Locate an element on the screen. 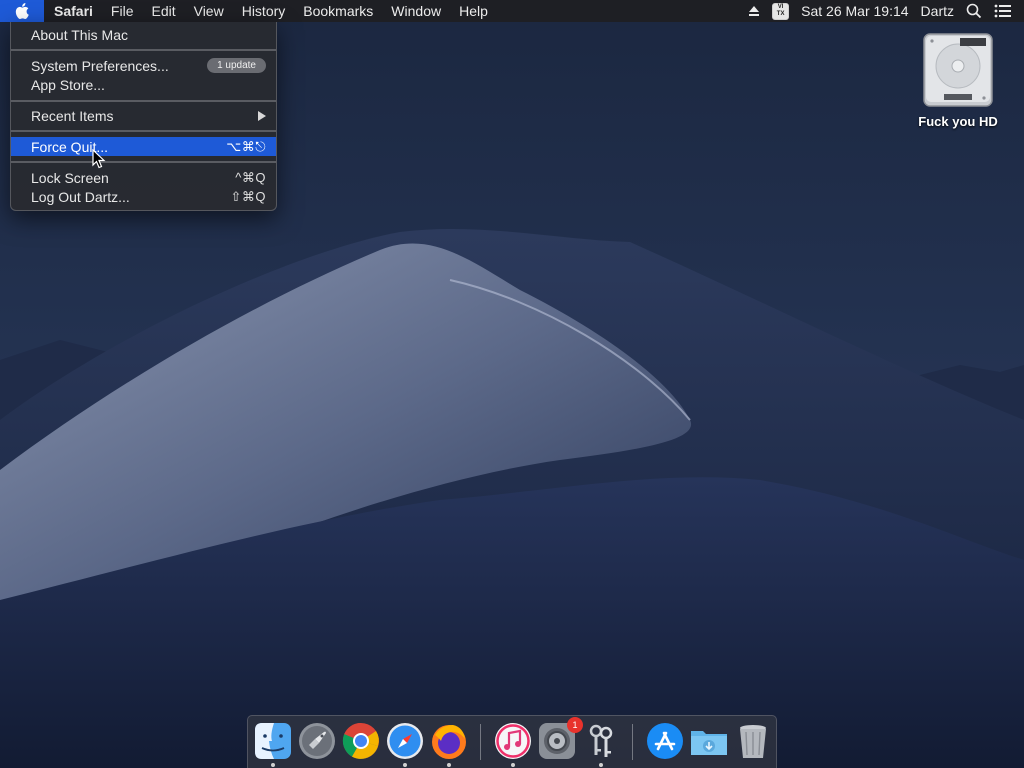  safari-compass-icon is located at coordinates (405, 741).